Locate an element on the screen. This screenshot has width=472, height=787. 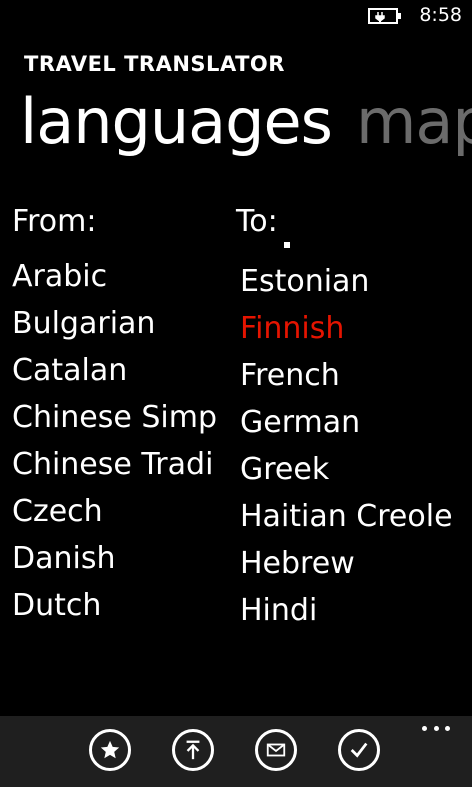
pivot-tab-languages: languages is located at coordinates (176, 122).